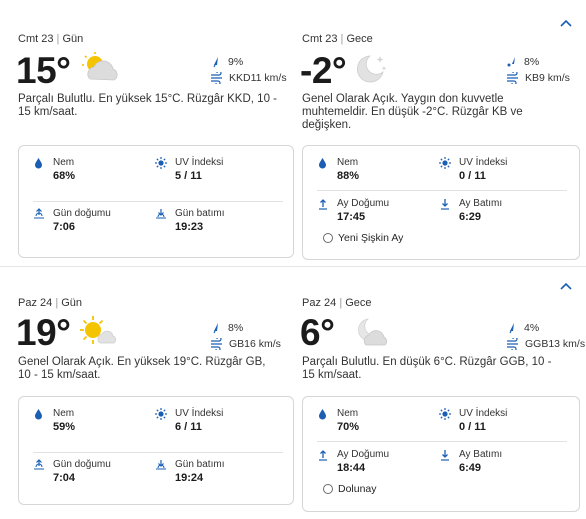 This screenshot has height=519, width=586. What do you see at coordinates (481, 203) in the screenshot?
I see `moonset-label: Ay Batımı` at bounding box center [481, 203].